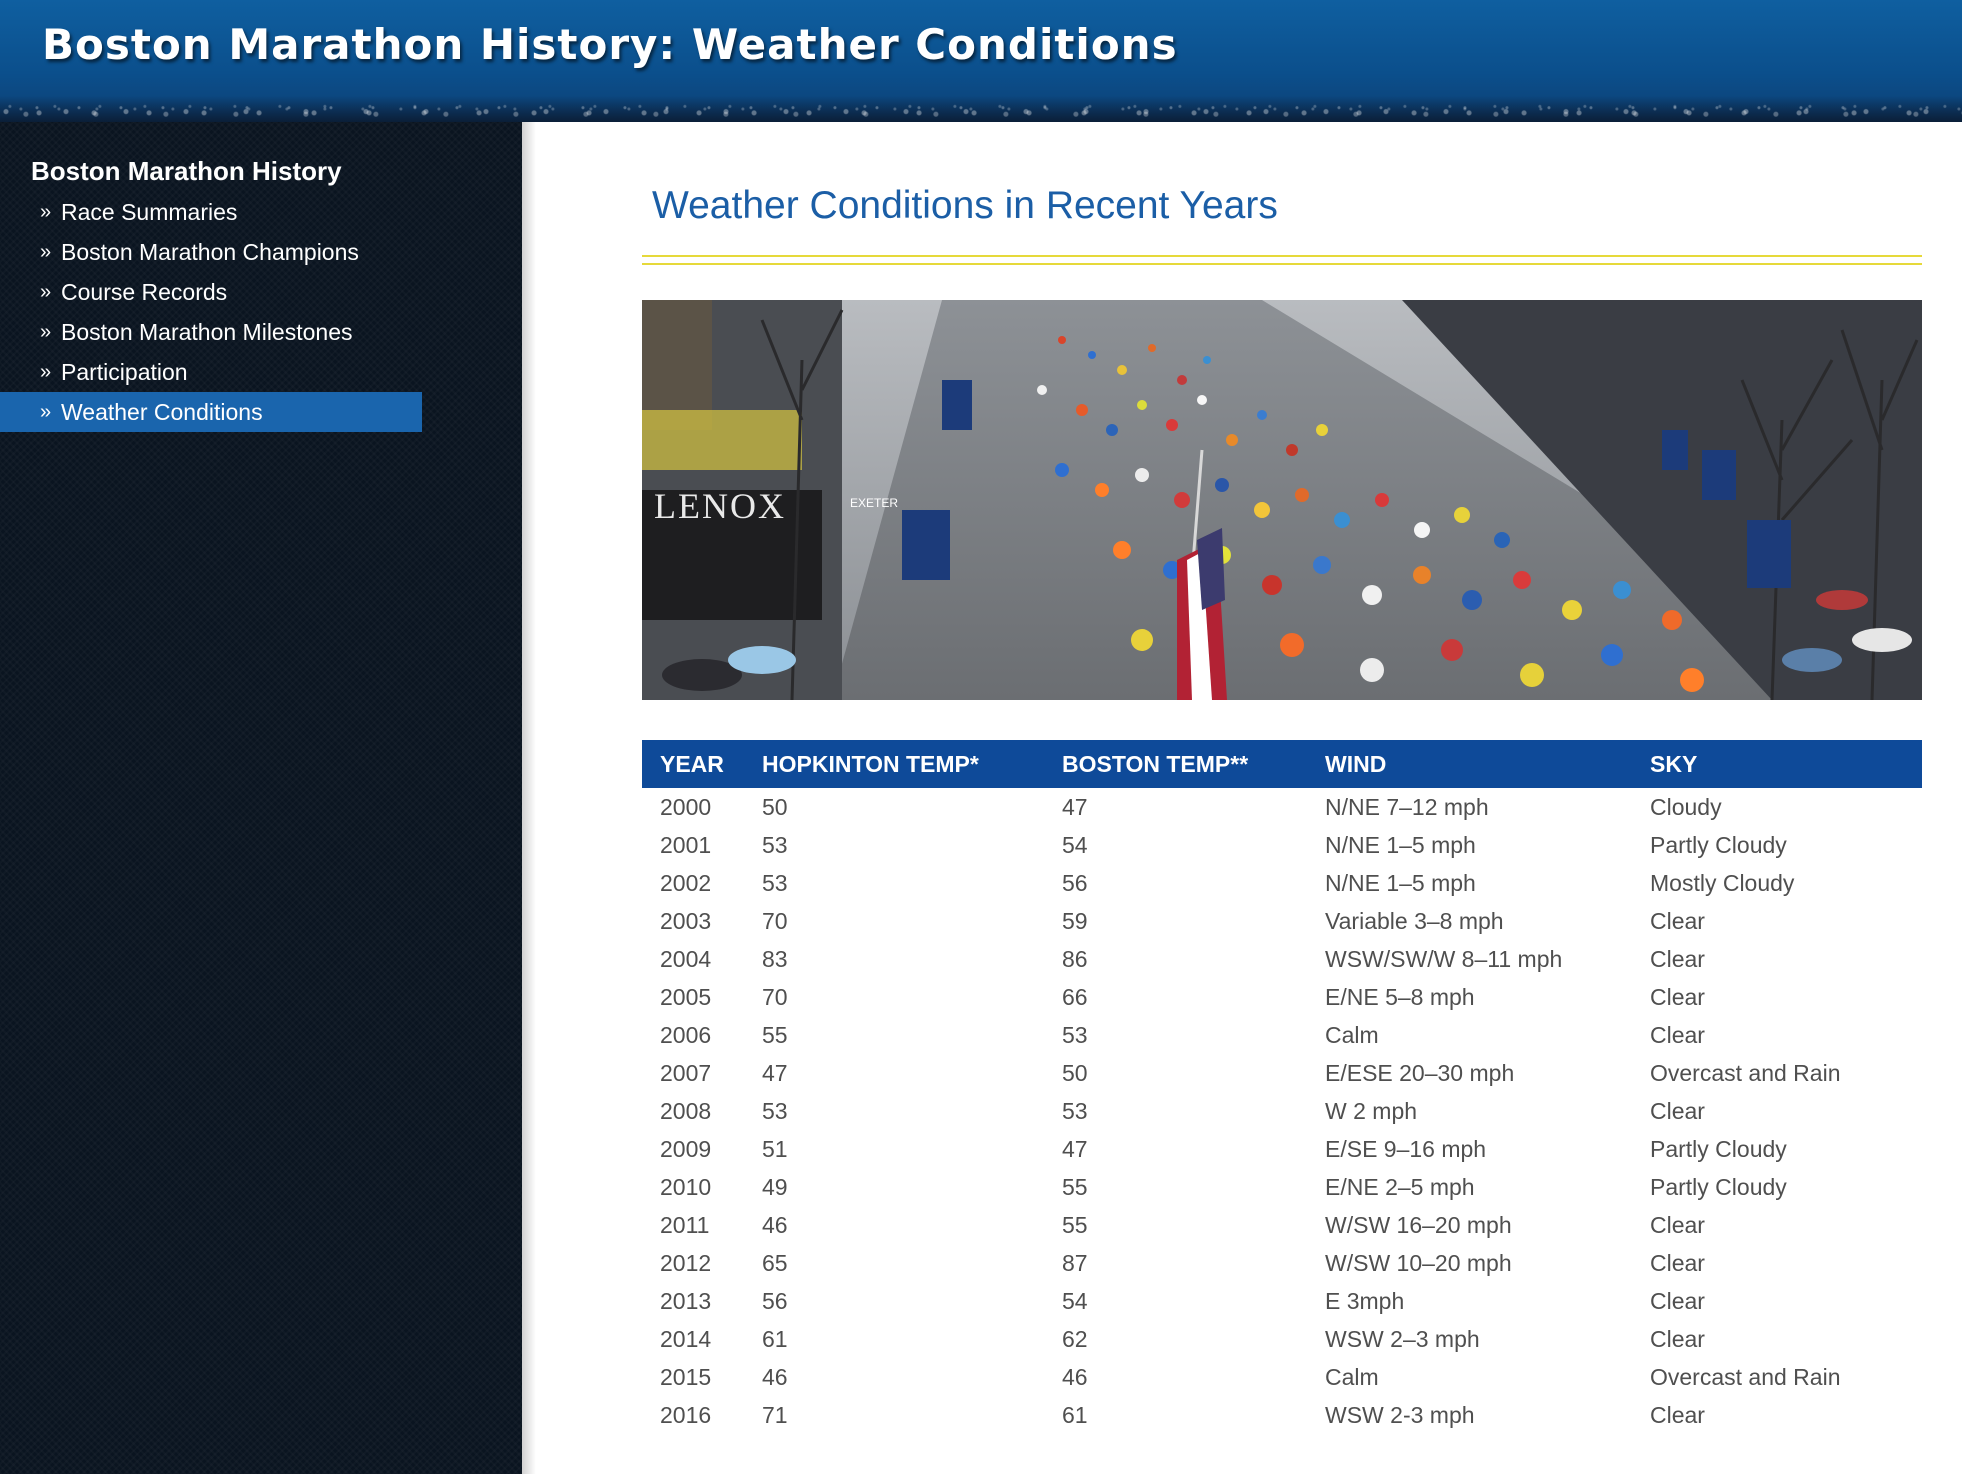 The height and width of the screenshot is (1474, 1962). I want to click on hopkinton-temp-cell: 49, so click(775, 1186).